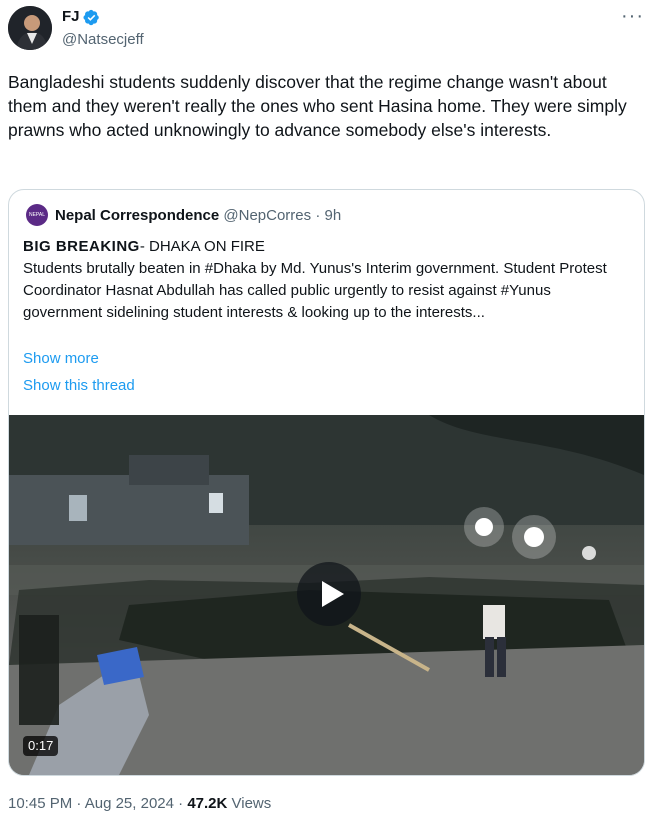 The image size is (658, 817). I want to click on tweet-meta: 10:45 PM · Aug 25, 2024 · 47.2K Views, so click(139, 804).